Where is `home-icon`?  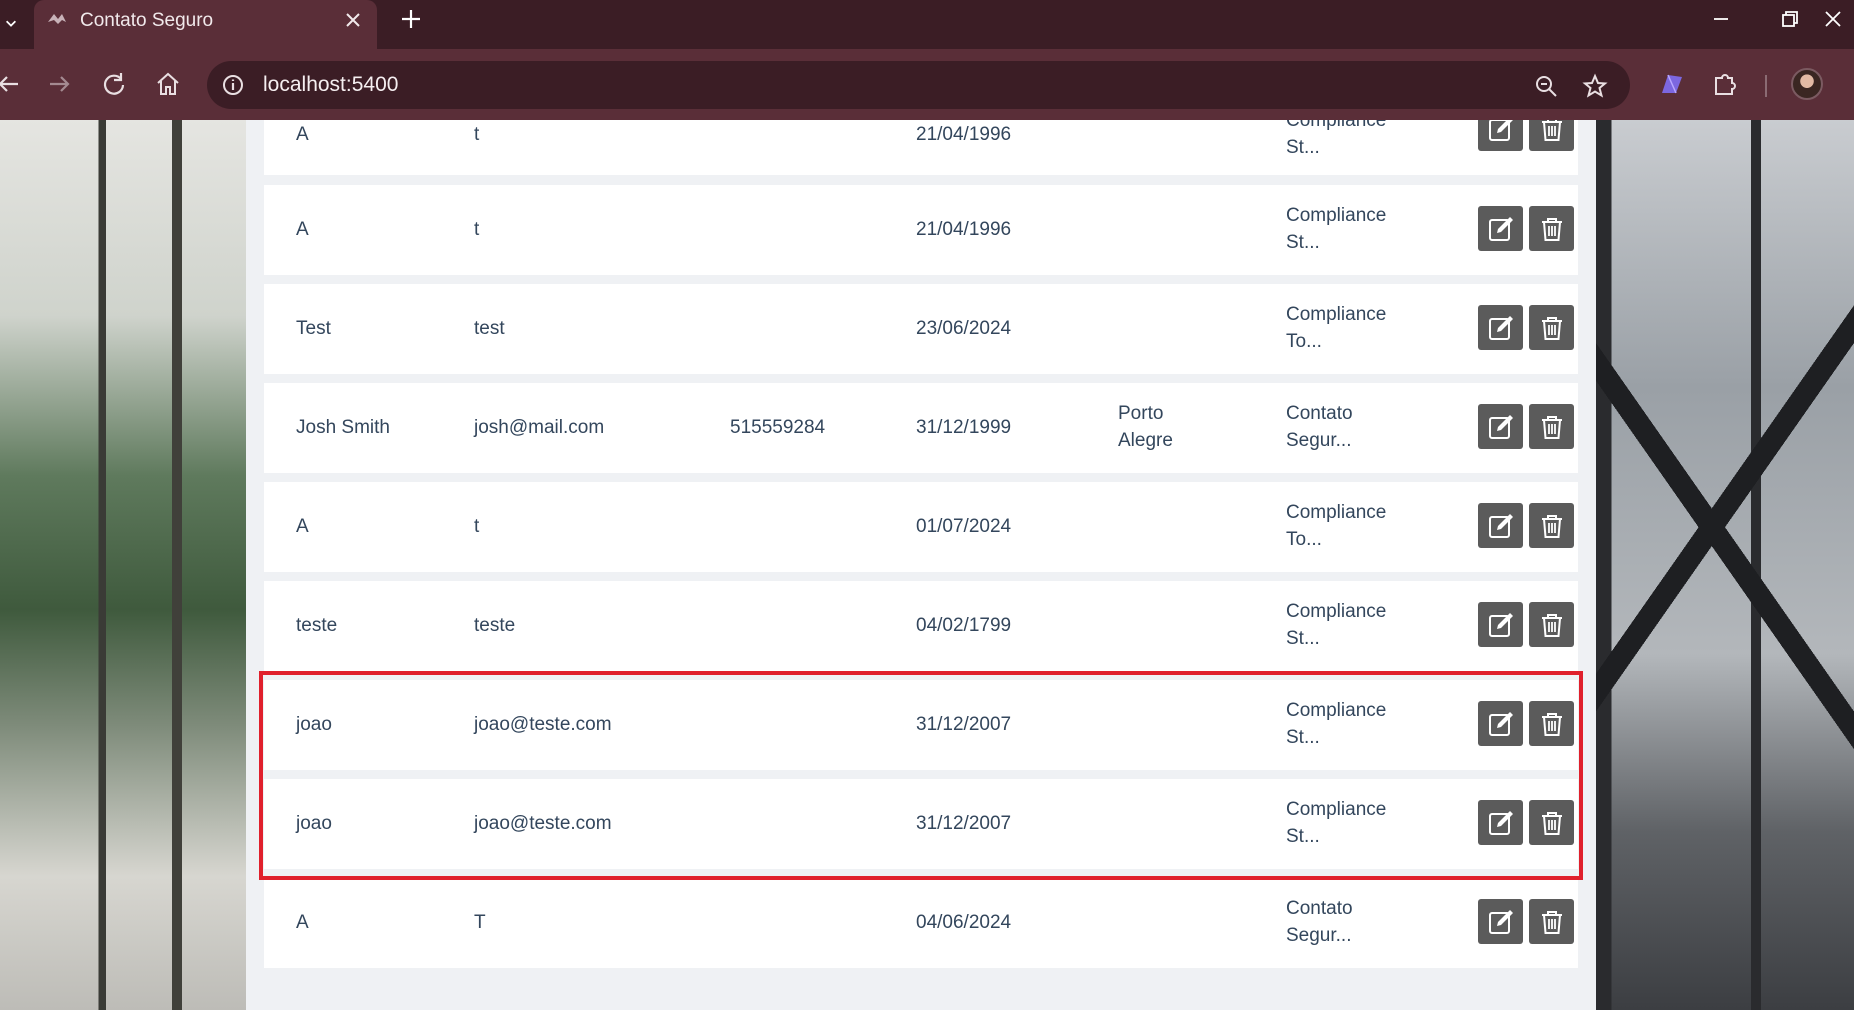
home-icon is located at coordinates (168, 84).